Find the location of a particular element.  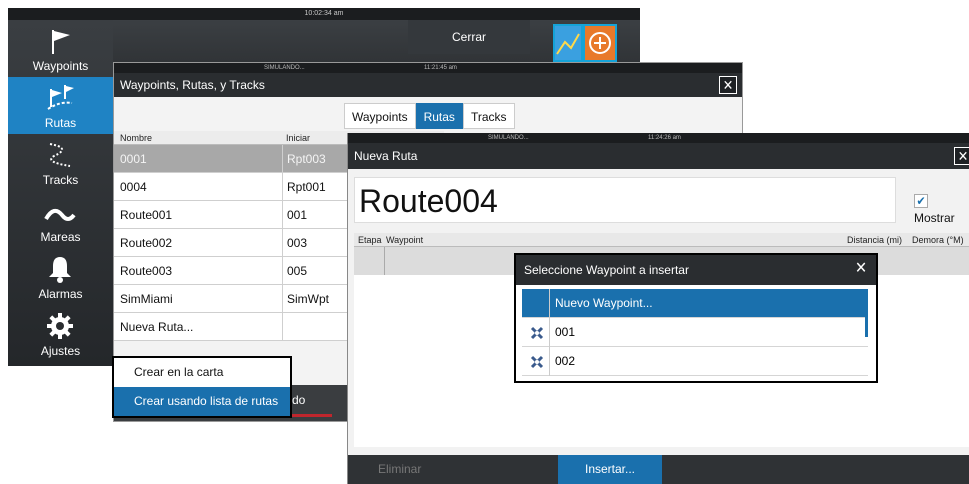

sidebar-item-label: Waypoints is located at coordinates (60, 66).